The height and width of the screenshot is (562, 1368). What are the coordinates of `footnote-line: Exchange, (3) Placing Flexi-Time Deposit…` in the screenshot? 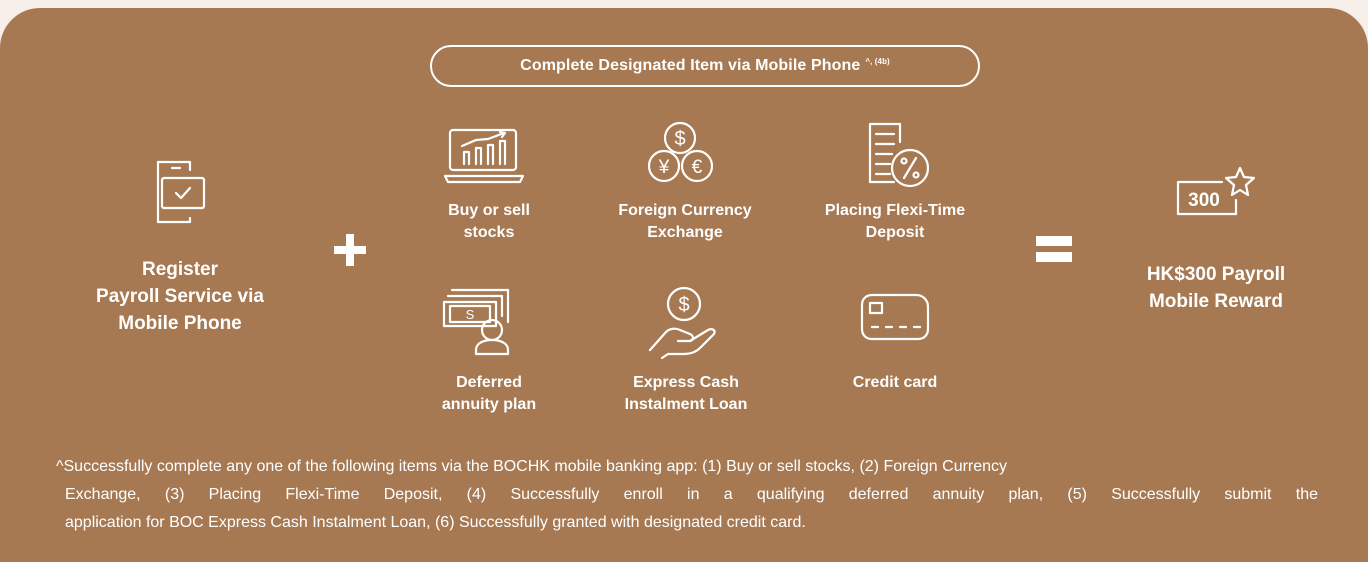 It's located at (691, 494).